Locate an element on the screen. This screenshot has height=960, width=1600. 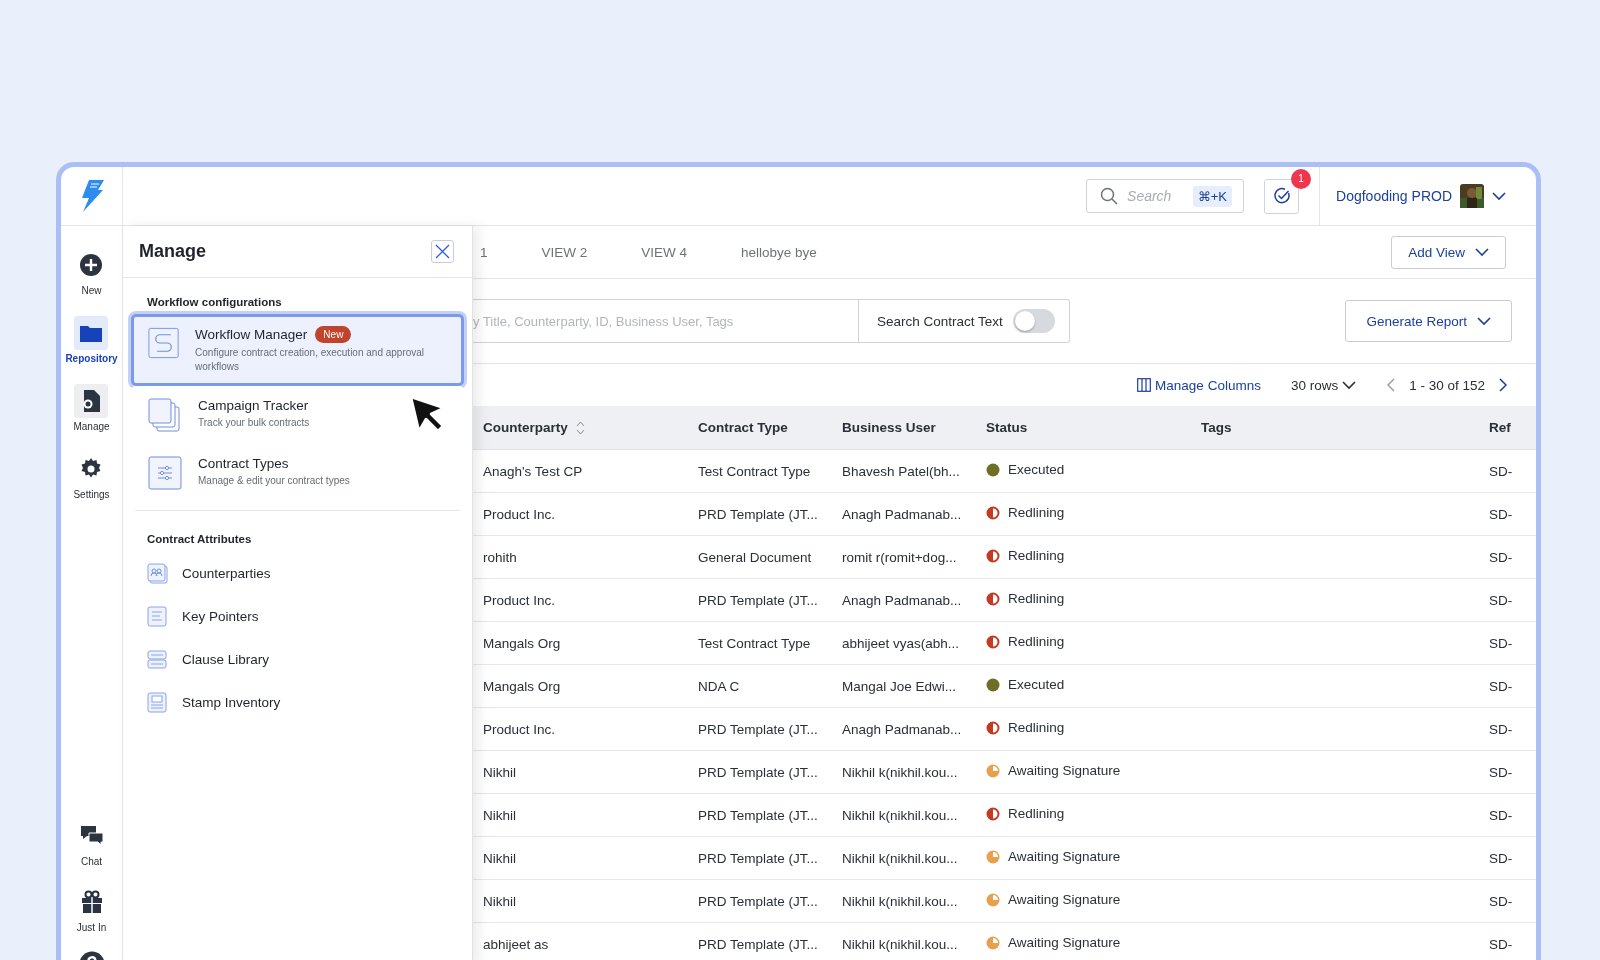
rail-item: New is located at coordinates (91, 272).